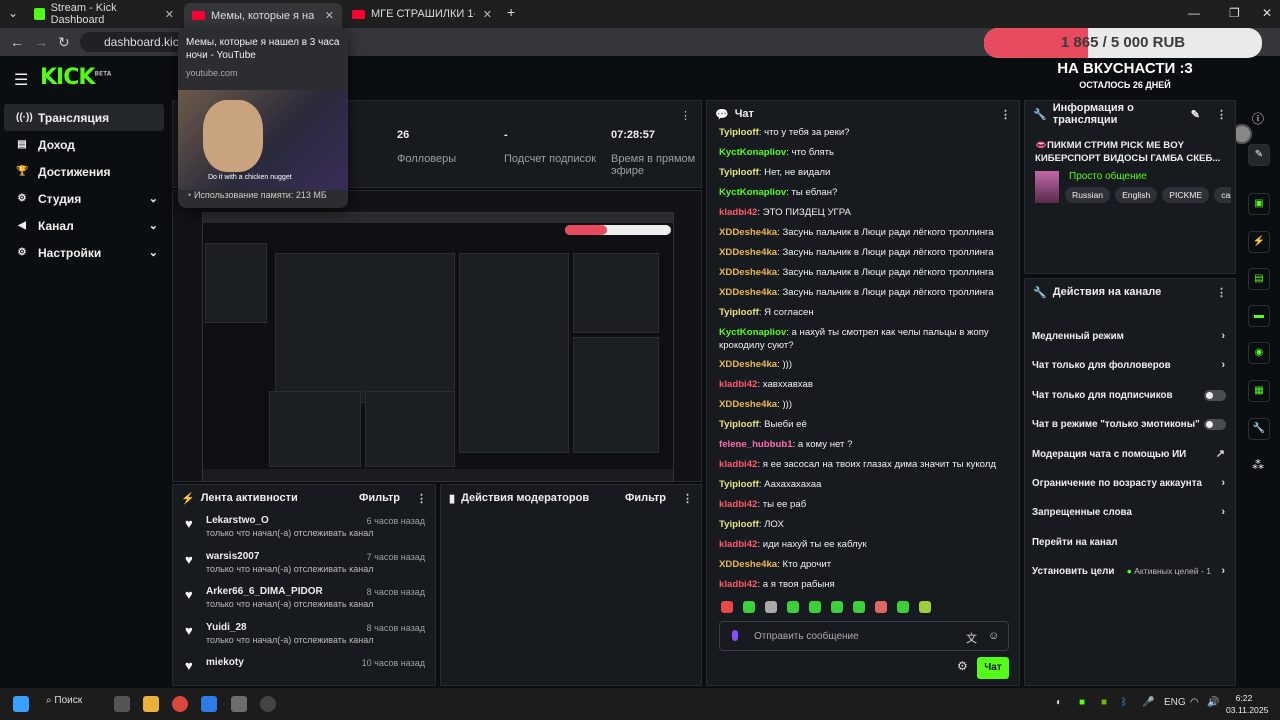  I want to click on chrome-icon, so click(180, 704).